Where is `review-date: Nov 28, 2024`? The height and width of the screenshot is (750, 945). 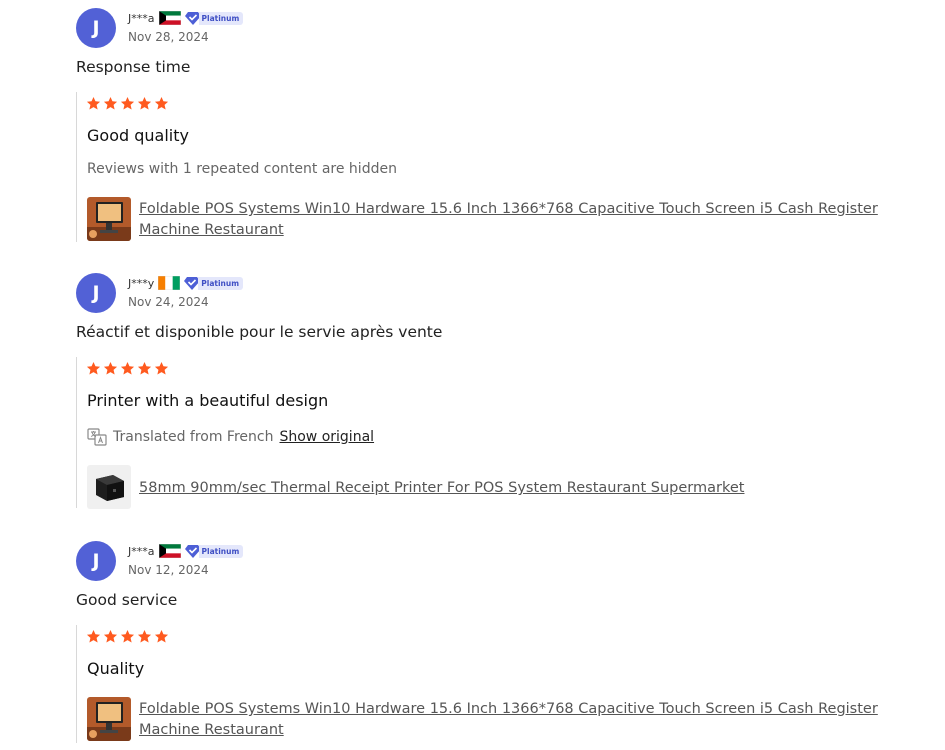 review-date: Nov 28, 2024 is located at coordinates (168, 37).